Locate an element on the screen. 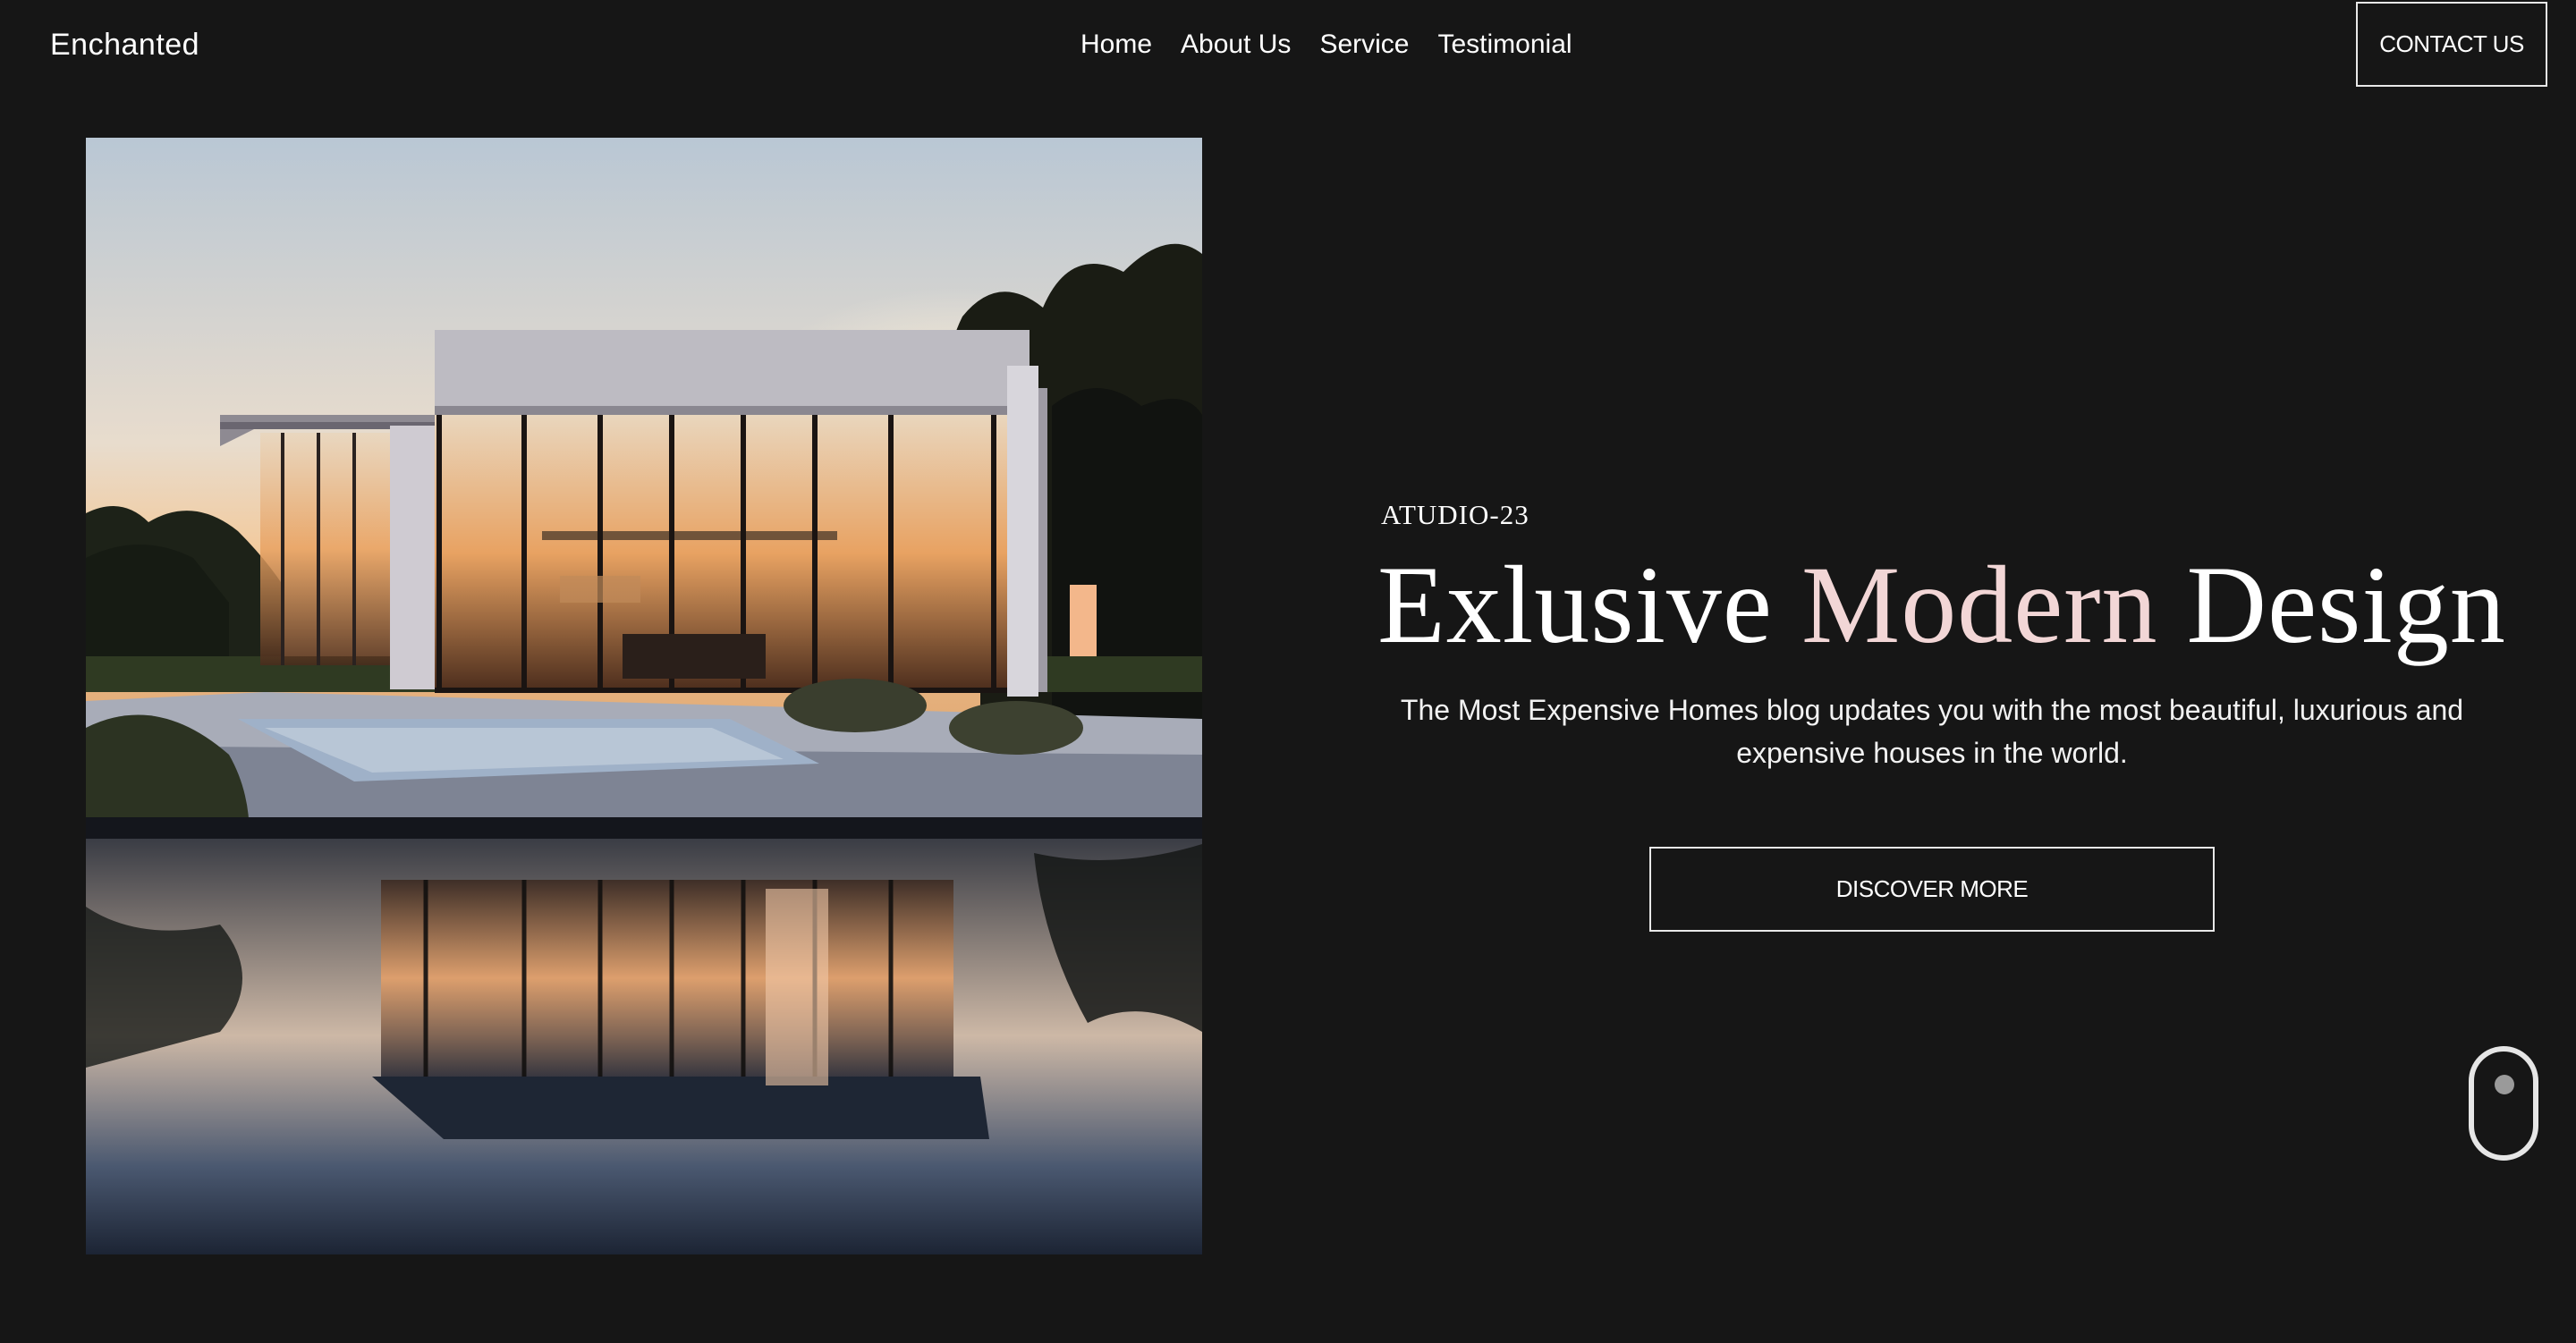 Image resolution: width=2576 pixels, height=1343 pixels. studio-eyebrow: ATUDIO-23 is located at coordinates (1455, 514).